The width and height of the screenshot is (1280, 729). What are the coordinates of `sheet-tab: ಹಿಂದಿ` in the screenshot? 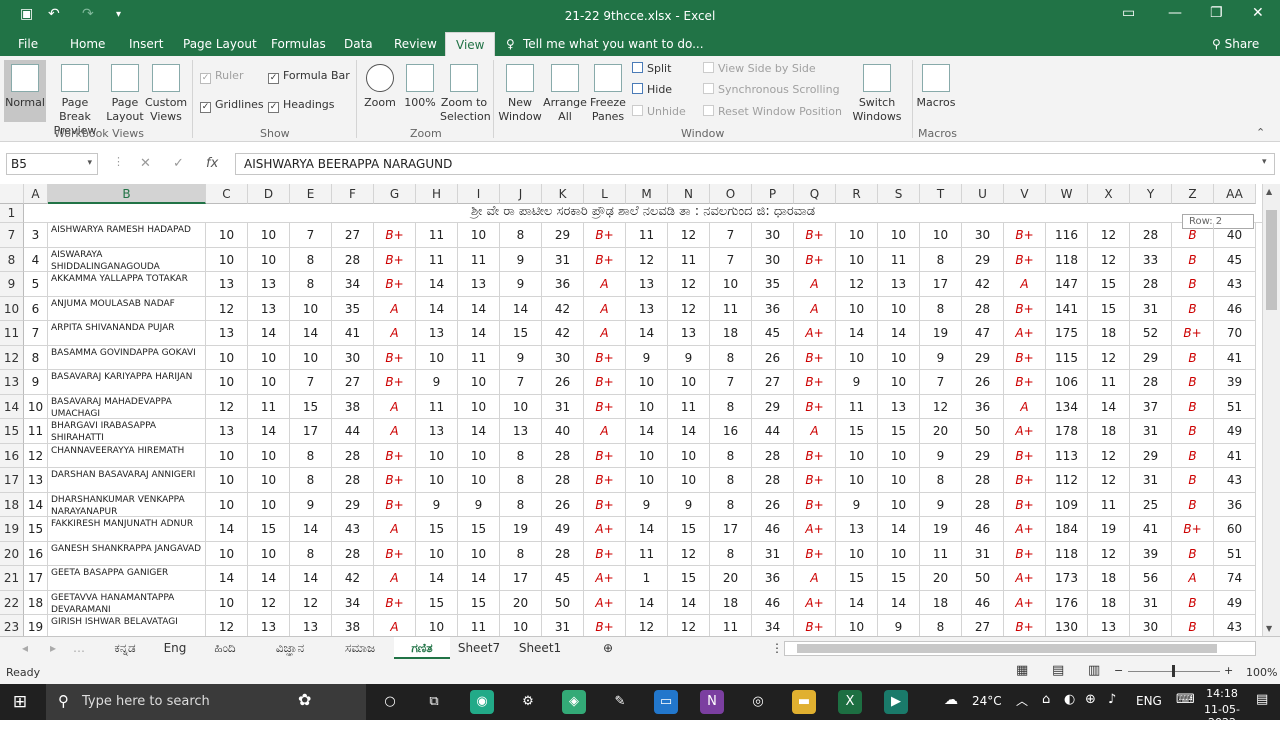 It's located at (225, 648).